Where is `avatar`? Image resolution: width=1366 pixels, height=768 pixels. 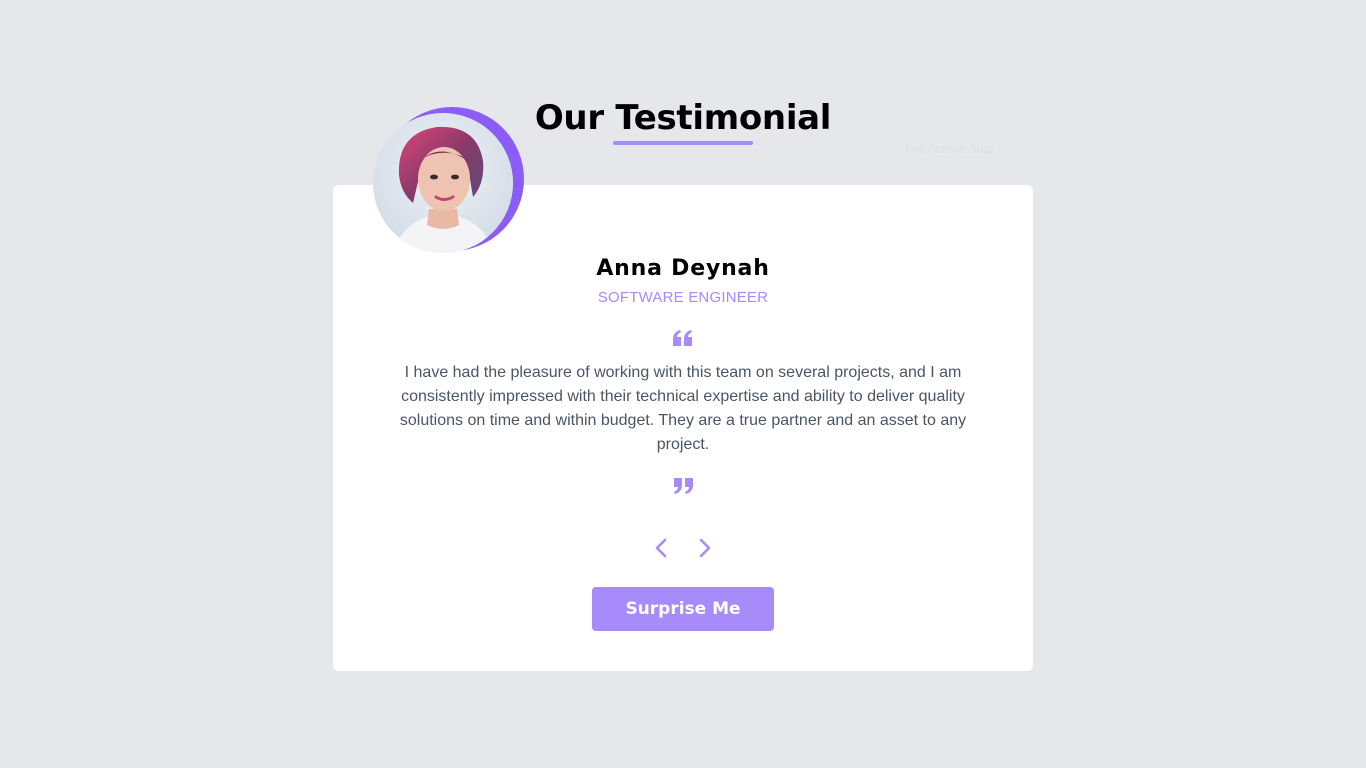
avatar is located at coordinates (443, 183).